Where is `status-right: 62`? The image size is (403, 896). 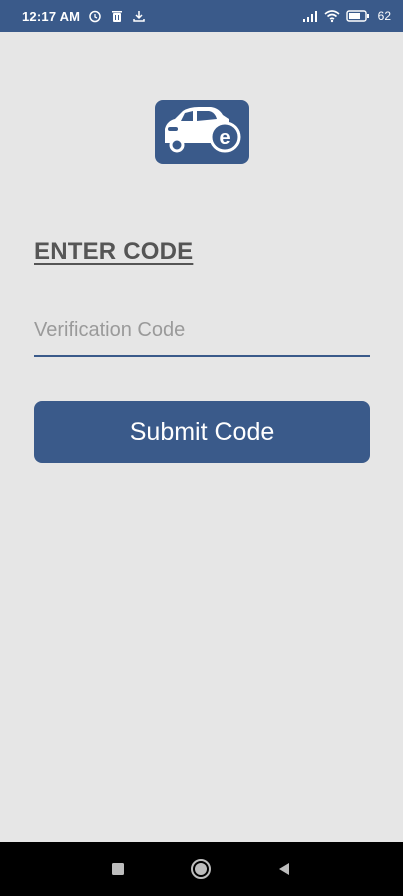
status-right: 62 is located at coordinates (346, 16).